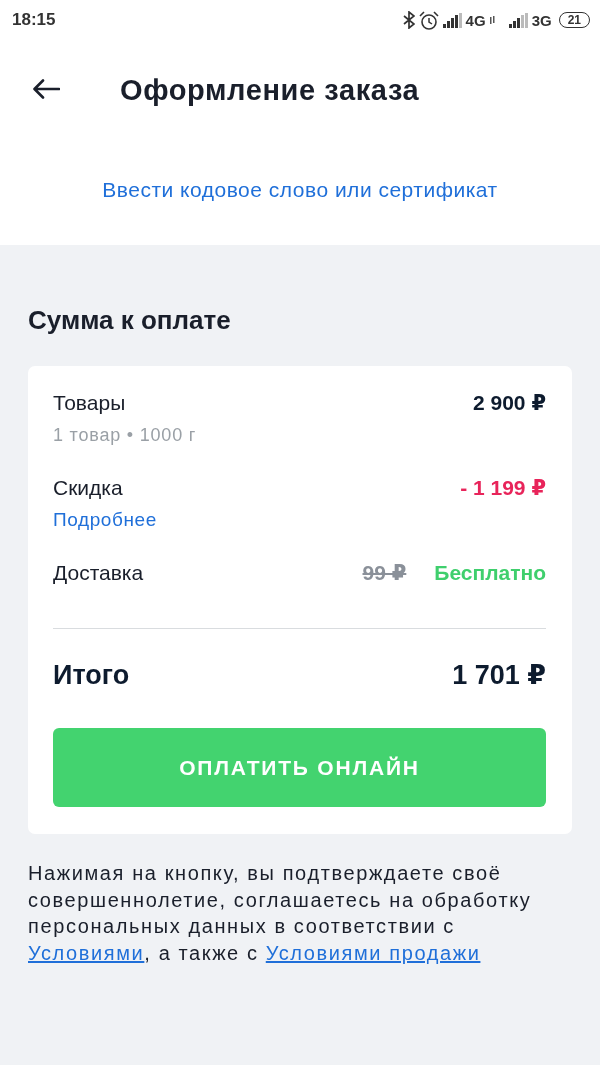  I want to click on disclaimer-text: Нажимая на кнопку, вы подтверждаете своё совершеннолетие, соглашаетесь на обработку персональных данных в соответствии с Условиями, а также с Условиями продажи, so click(280, 913).